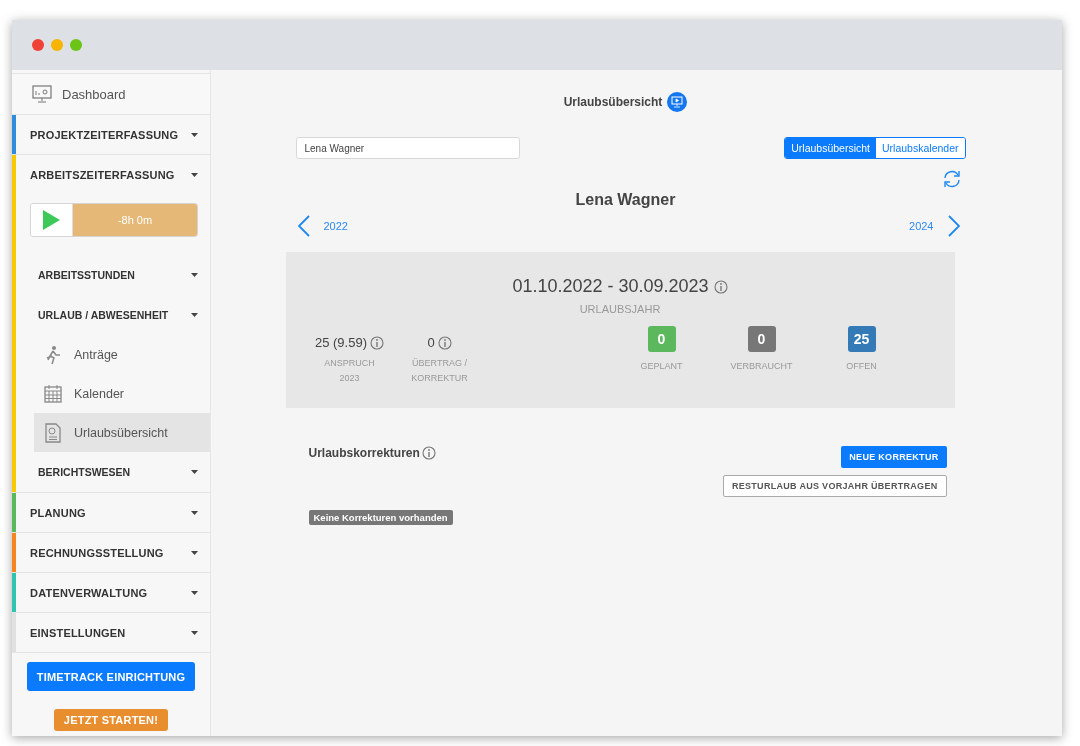 This screenshot has height=746, width=1080. I want to click on badge-label: OFFEN, so click(861, 366).